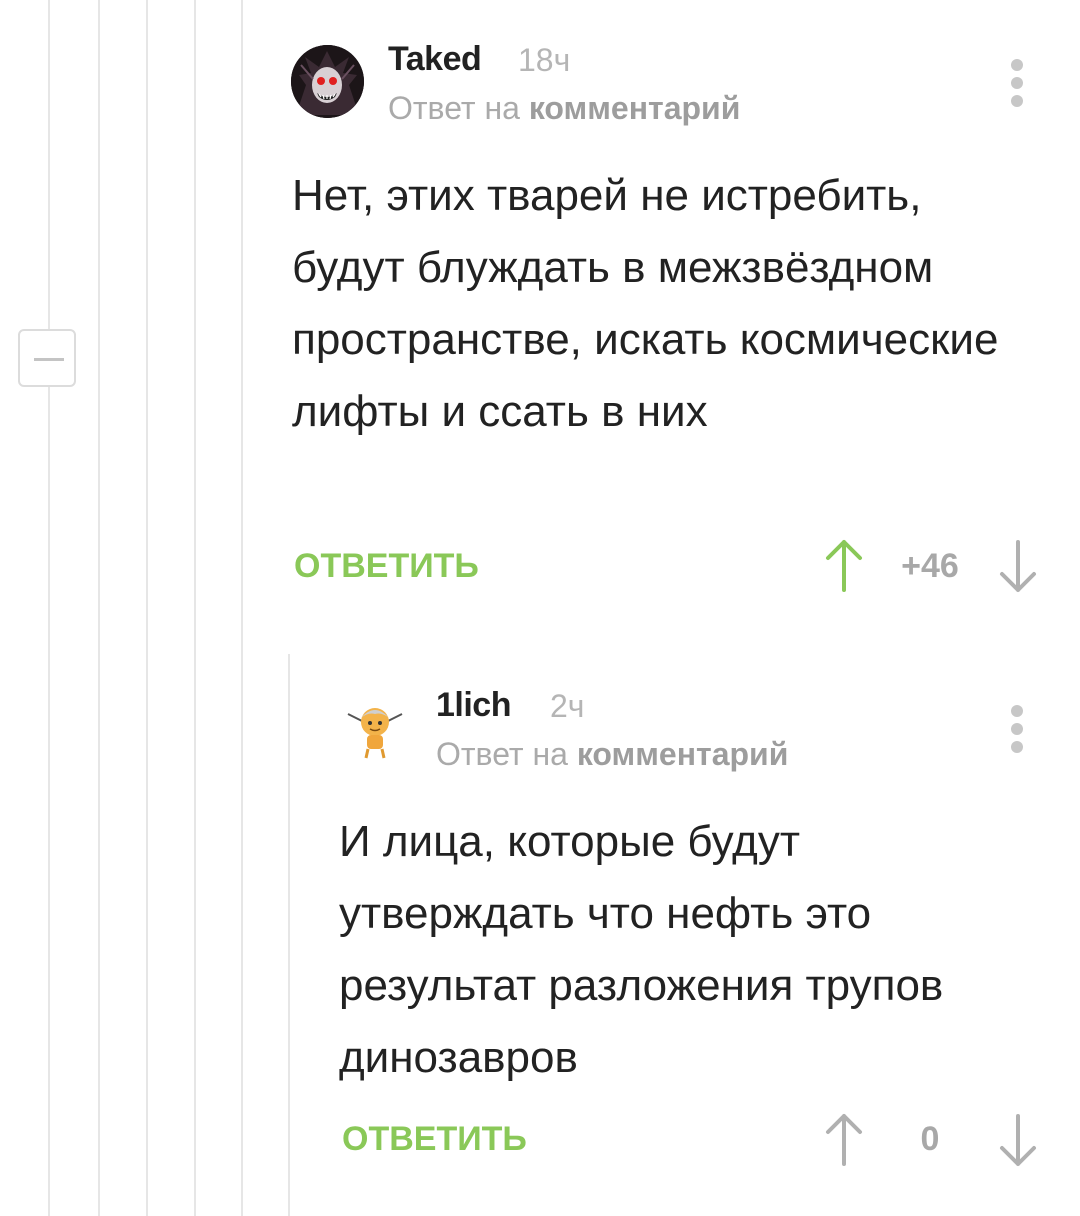 Image resolution: width=1080 pixels, height=1216 pixels. Describe the element at coordinates (930, 566) in the screenshot. I see `rating-value: +46` at that location.